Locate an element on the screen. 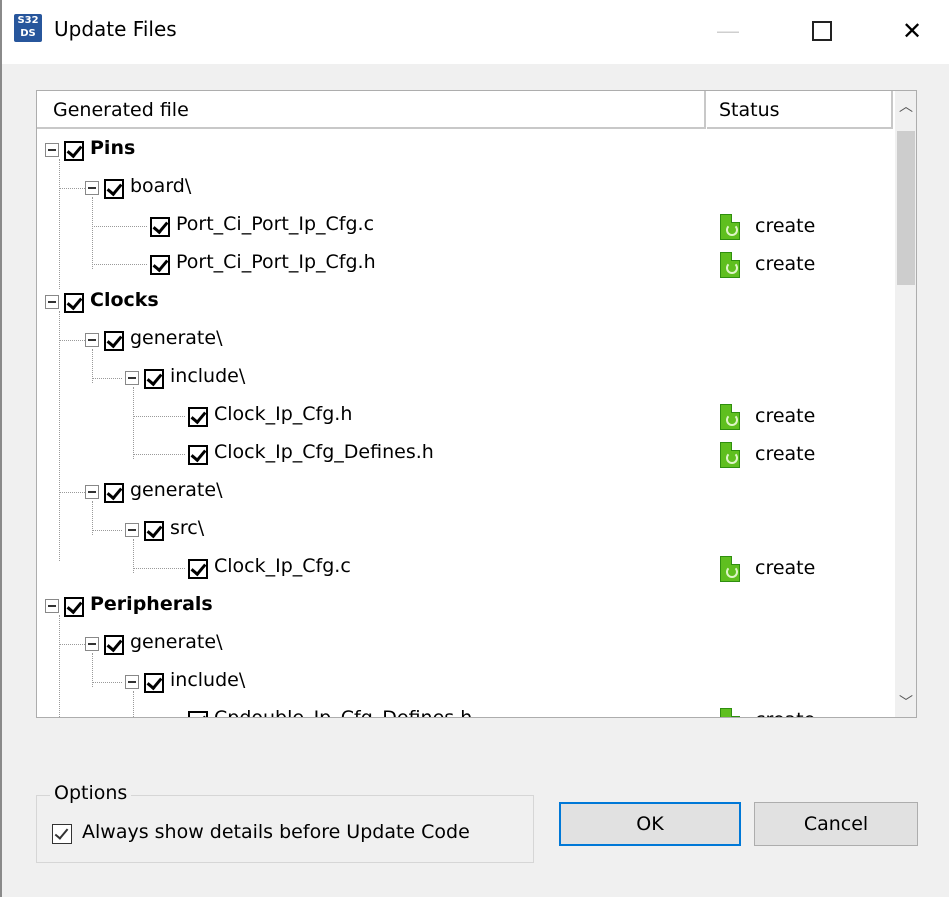 The image size is (949, 897). row-label: Clocks is located at coordinates (124, 300).